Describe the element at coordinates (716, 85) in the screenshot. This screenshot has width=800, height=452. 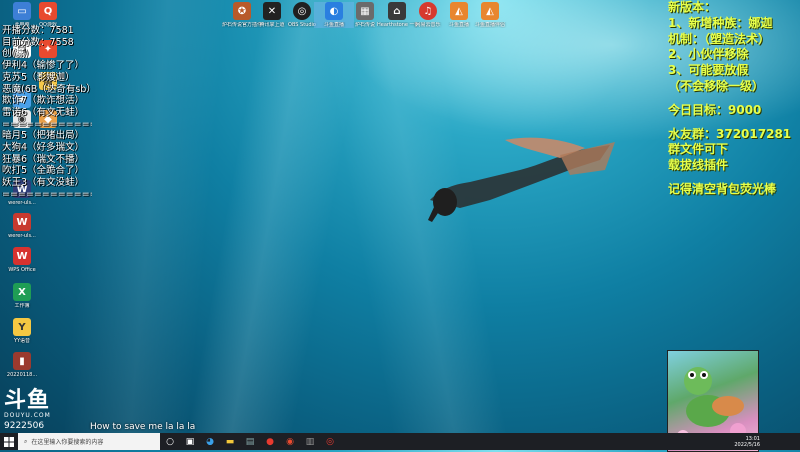
I see `notice-line: （不会移除一级）` at that location.